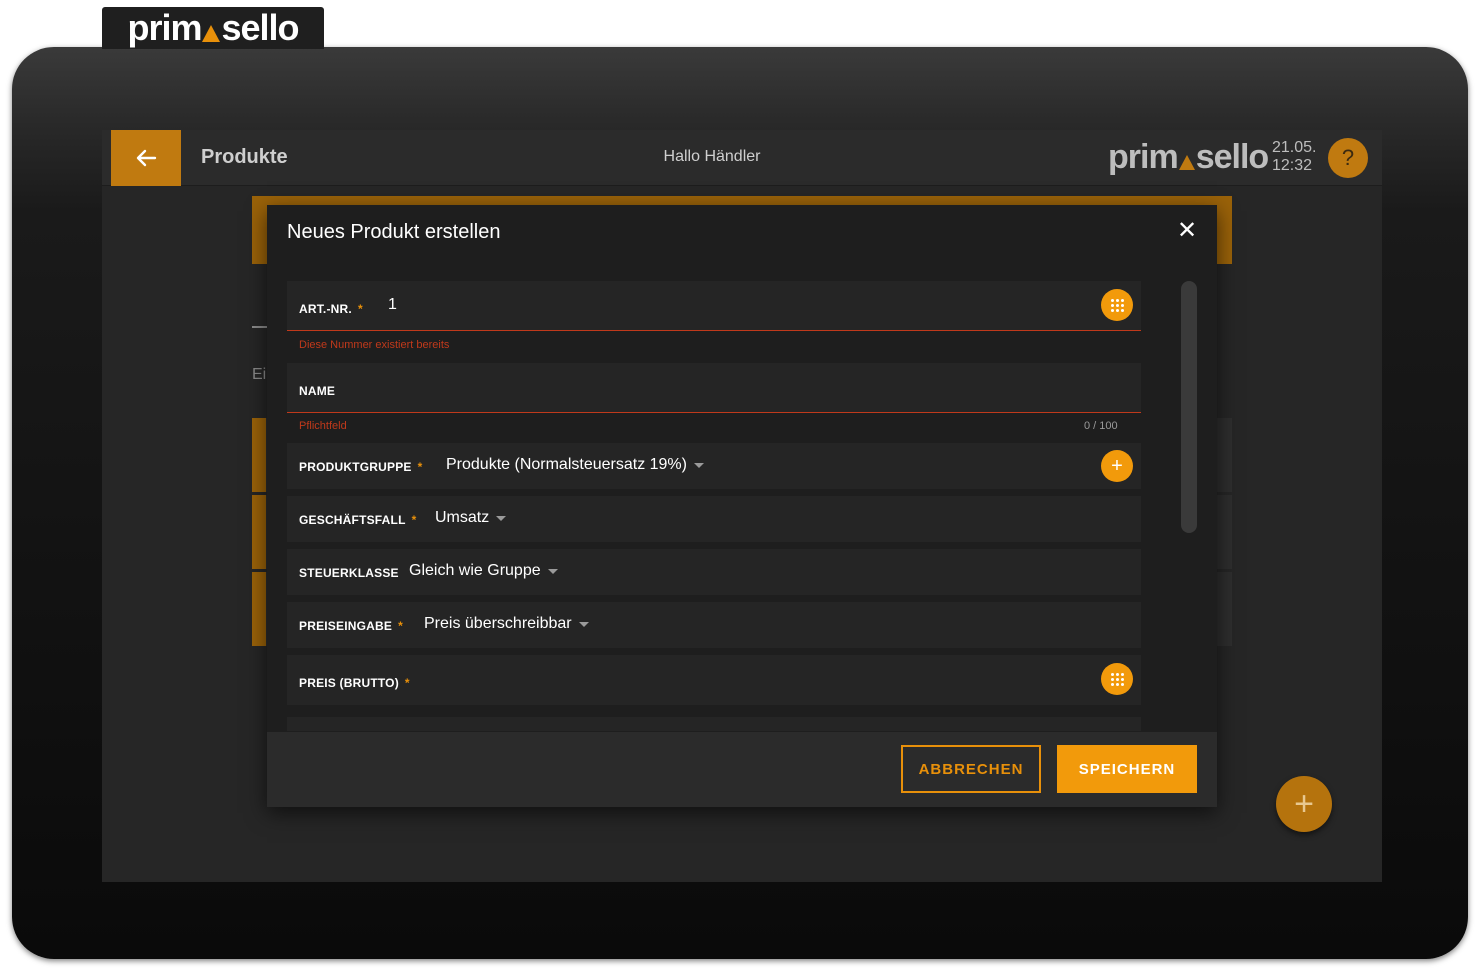  Describe the element at coordinates (714, 519) in the screenshot. I see `geschaeftsfall-field: GESCHÄFTSFALL * Umsatz` at that location.